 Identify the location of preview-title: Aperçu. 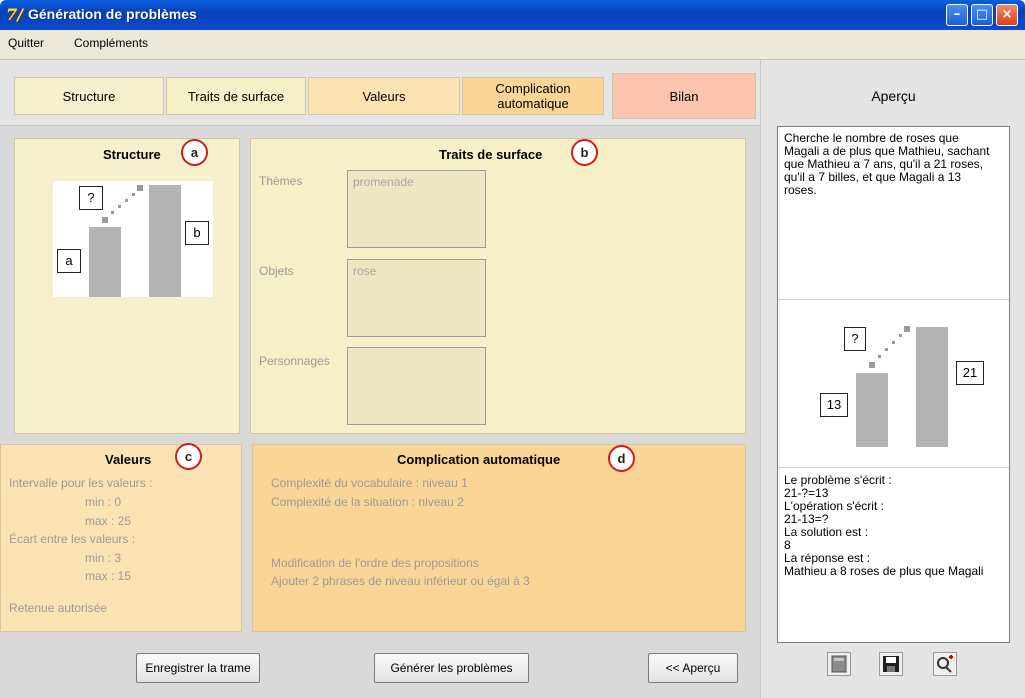
(893, 96).